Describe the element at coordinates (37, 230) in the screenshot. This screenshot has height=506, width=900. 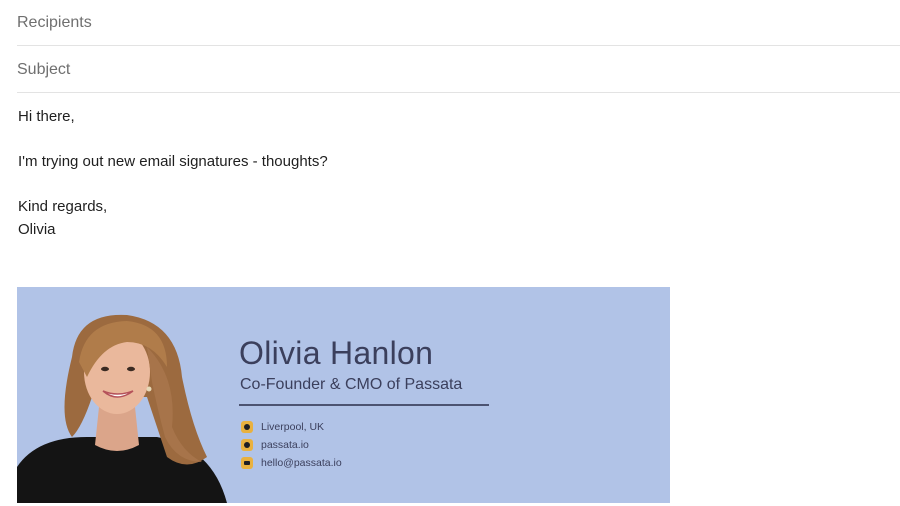
I see `body-sender: Olivia` at that location.